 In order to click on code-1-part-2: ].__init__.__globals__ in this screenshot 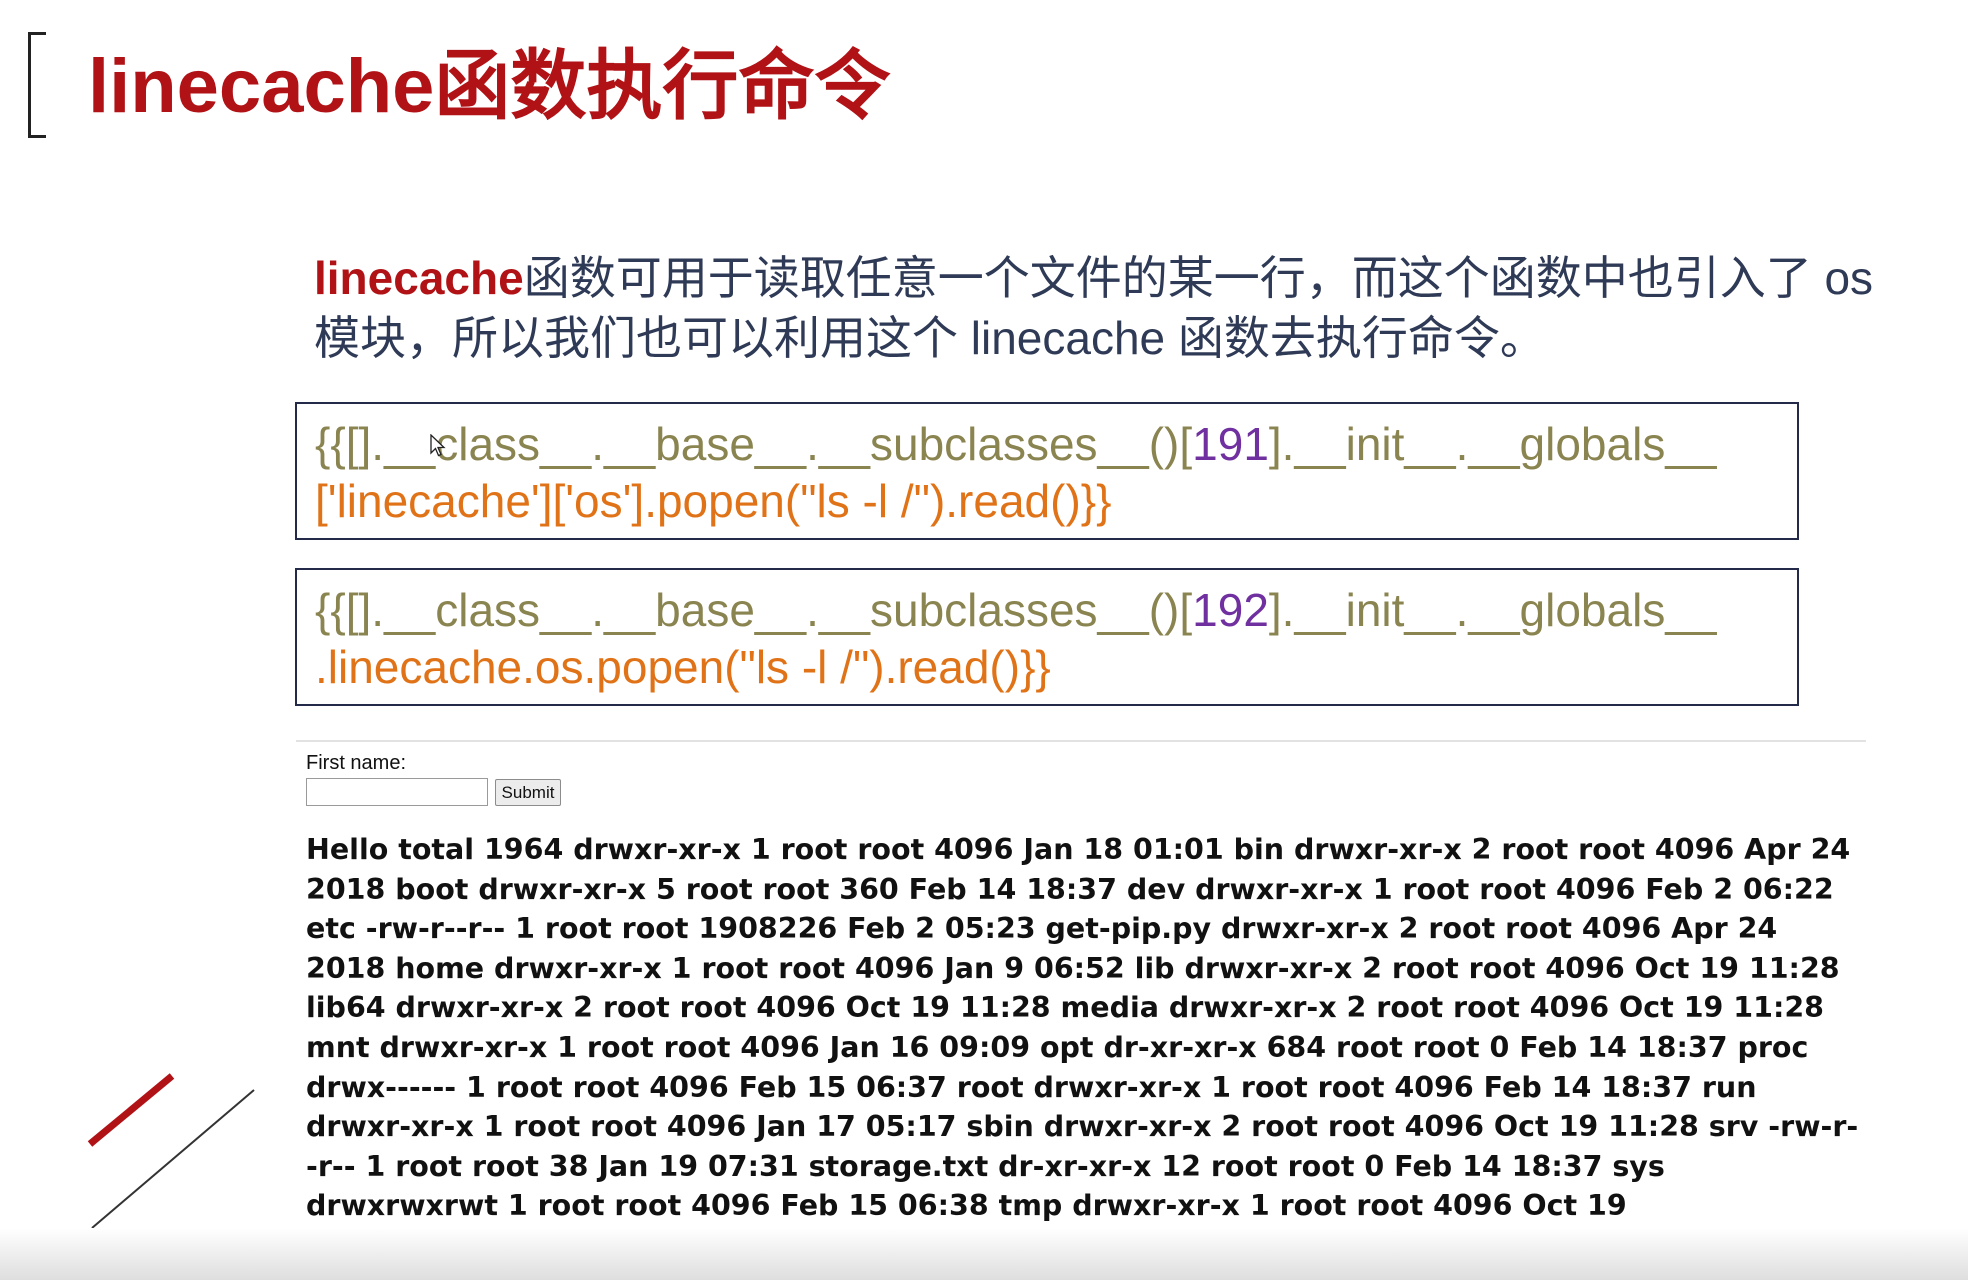, I will do `click(1492, 444)`.